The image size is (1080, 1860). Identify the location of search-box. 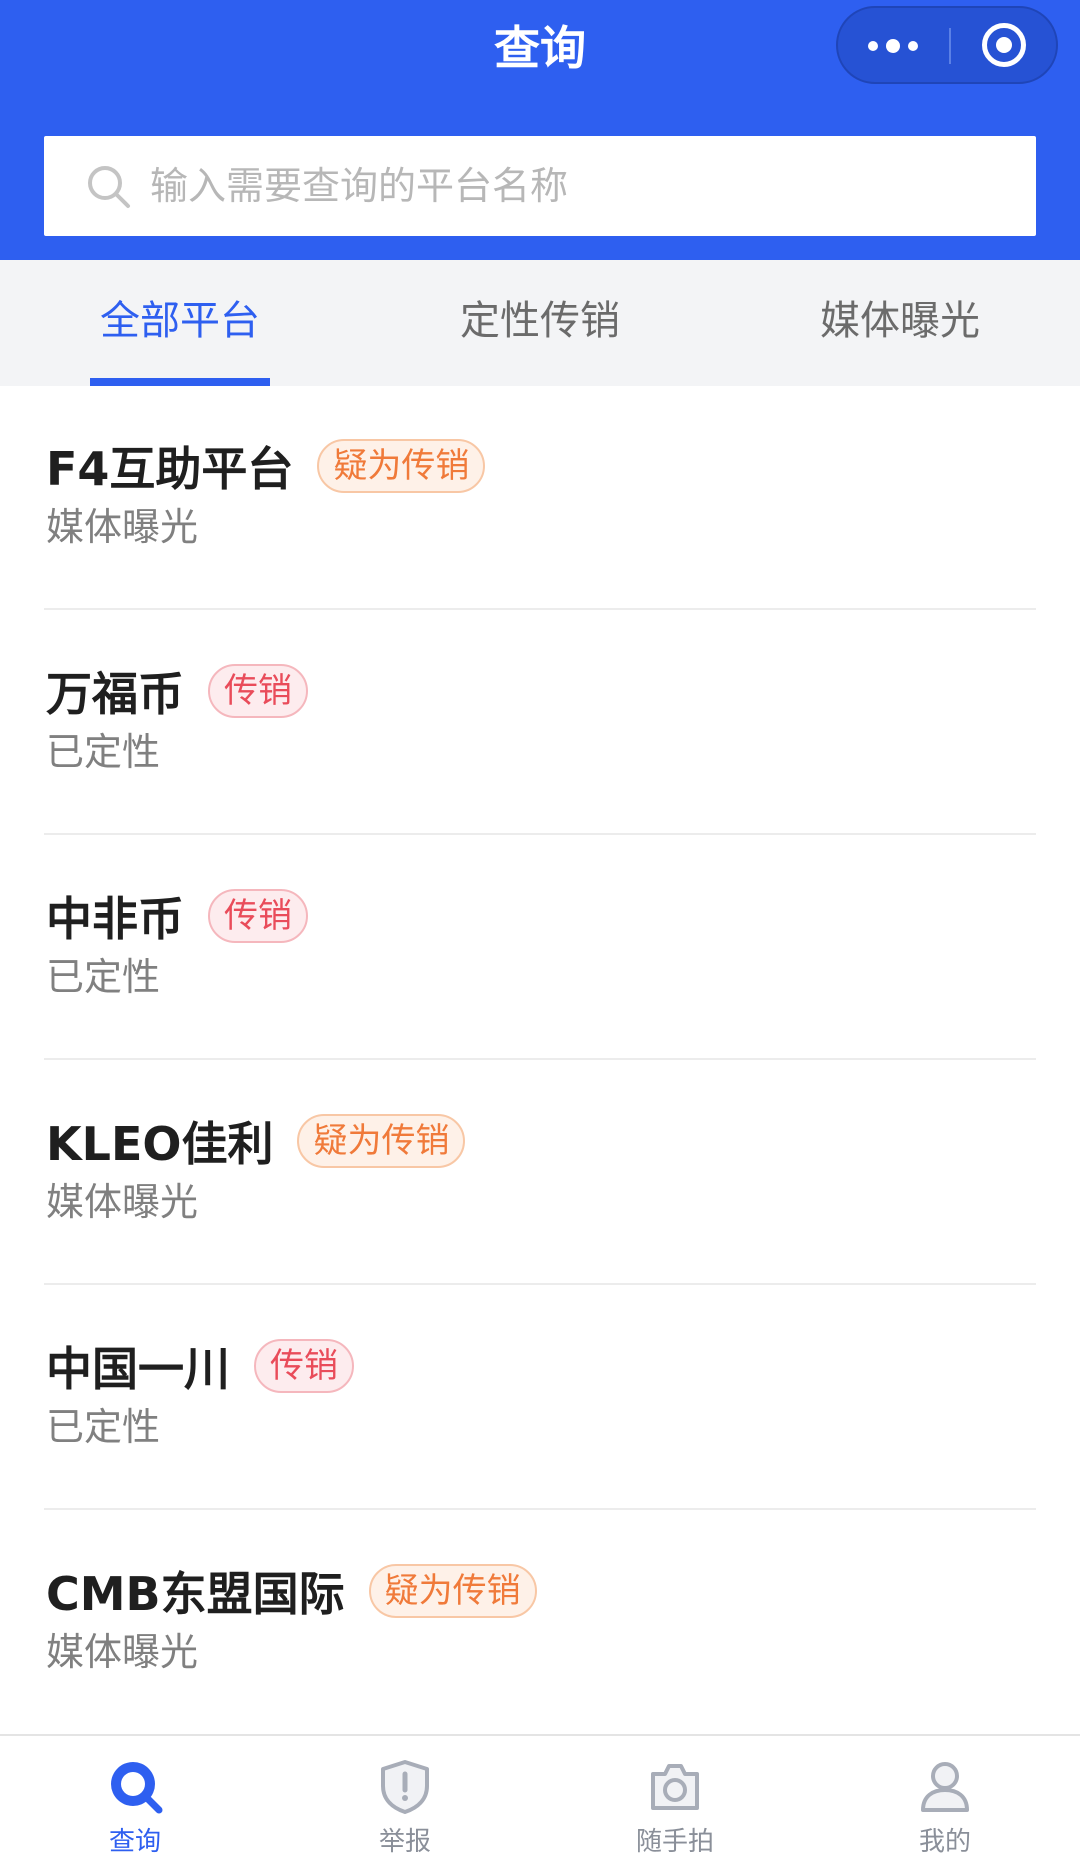
(540, 186).